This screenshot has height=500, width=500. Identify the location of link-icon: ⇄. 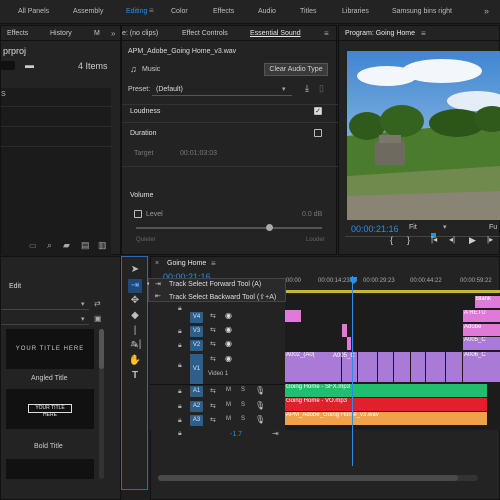
(97, 303).